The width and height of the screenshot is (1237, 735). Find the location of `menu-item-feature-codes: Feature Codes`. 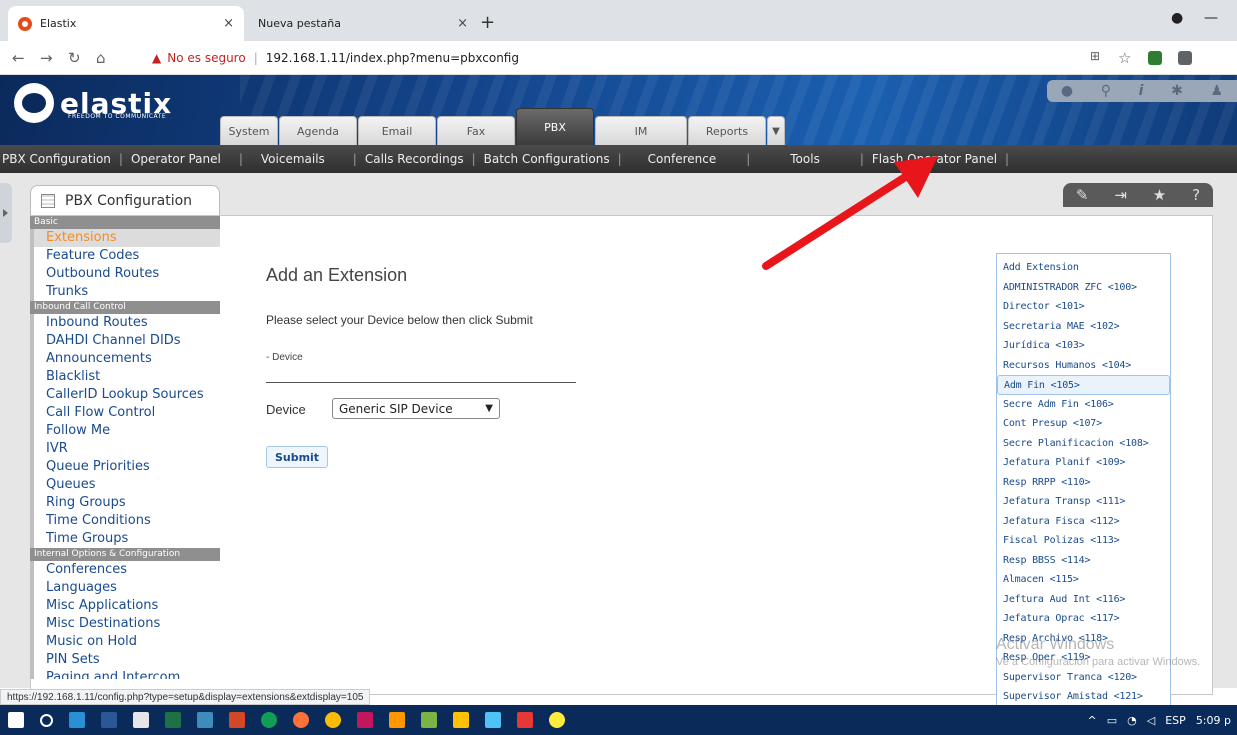

menu-item-feature-codes: Feature Codes is located at coordinates (125, 256).